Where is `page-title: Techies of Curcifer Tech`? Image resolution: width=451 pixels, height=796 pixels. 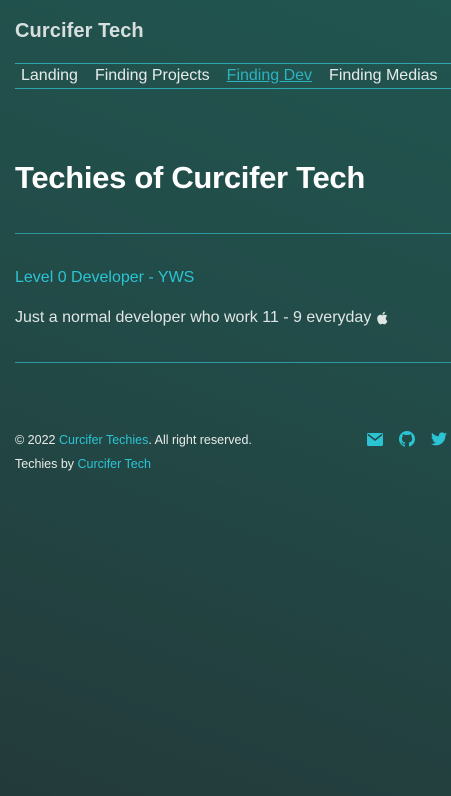 page-title: Techies of Curcifer Tech is located at coordinates (190, 177).